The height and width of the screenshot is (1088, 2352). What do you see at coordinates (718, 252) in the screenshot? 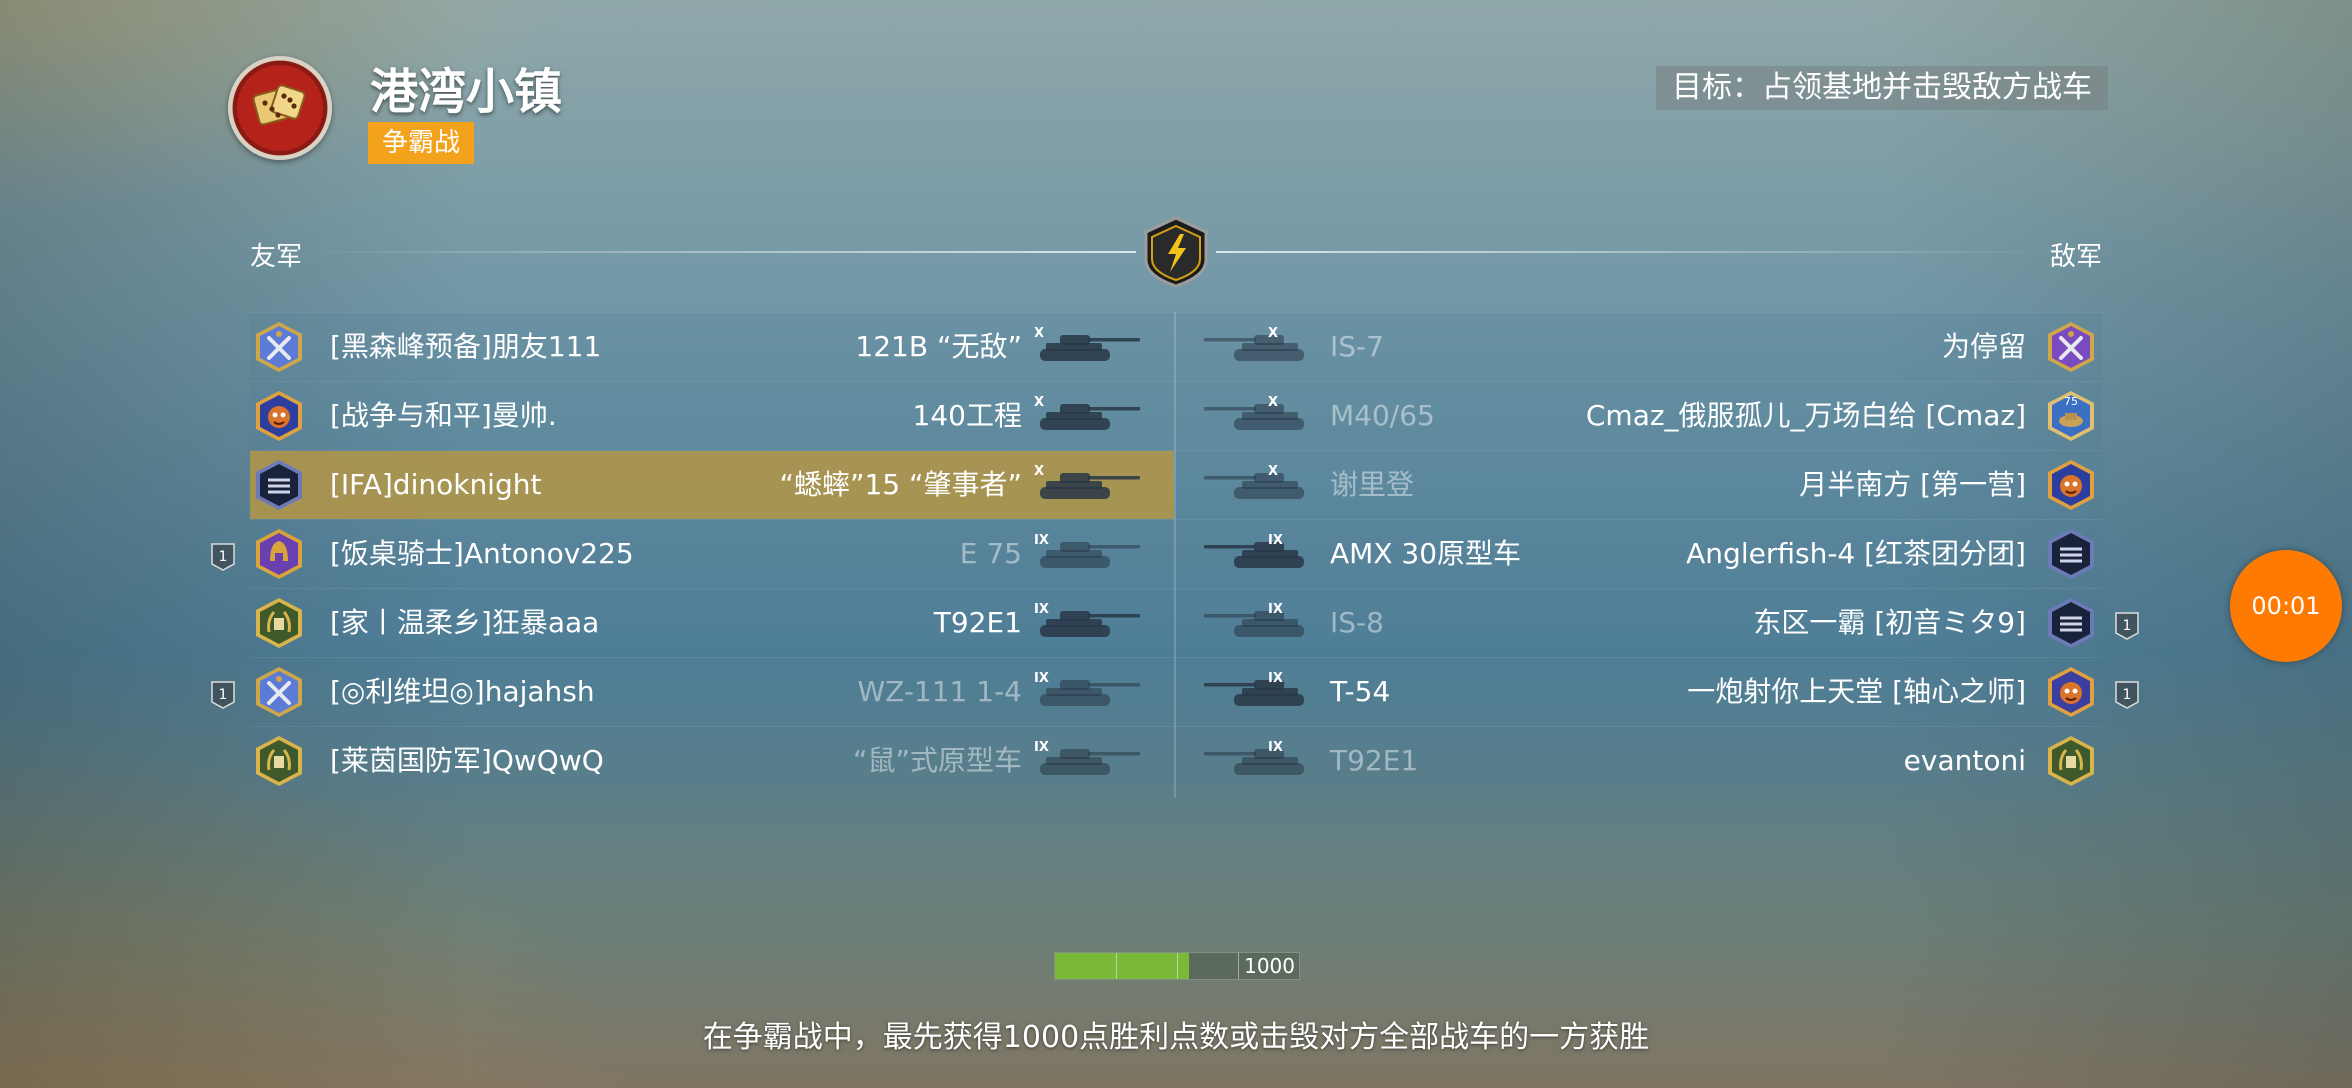
I see `divider-line-left` at bounding box center [718, 252].